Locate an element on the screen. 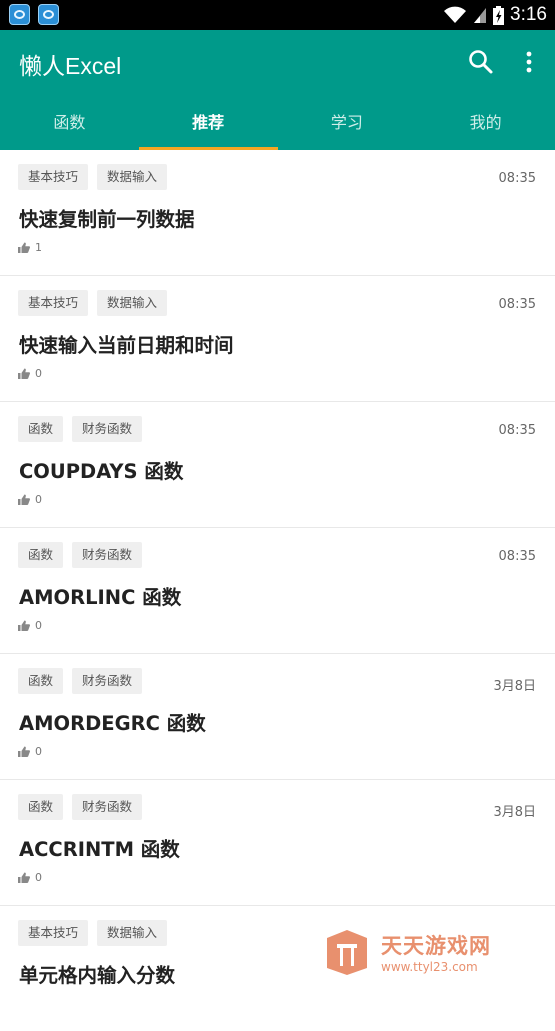 Image resolution: width=555 pixels, height=1031 pixels. watermark: 天天游戏网 www.ttyl23.com is located at coordinates (418, 952).